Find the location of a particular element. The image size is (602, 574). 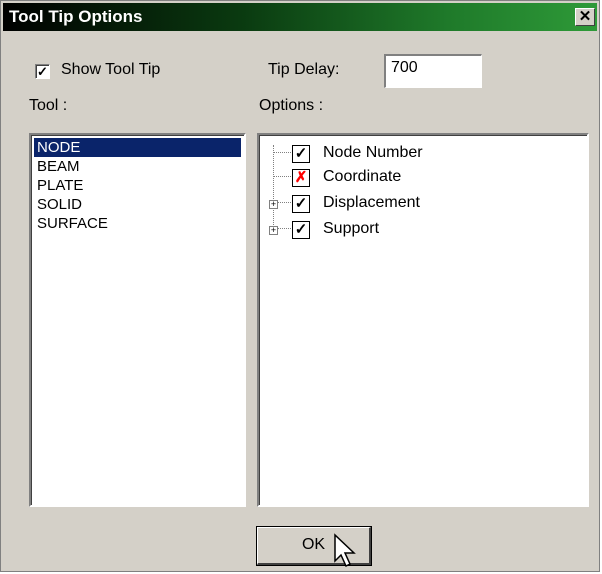

tree-item-coordinate: ✗ Coordinate is located at coordinates (423, 179).